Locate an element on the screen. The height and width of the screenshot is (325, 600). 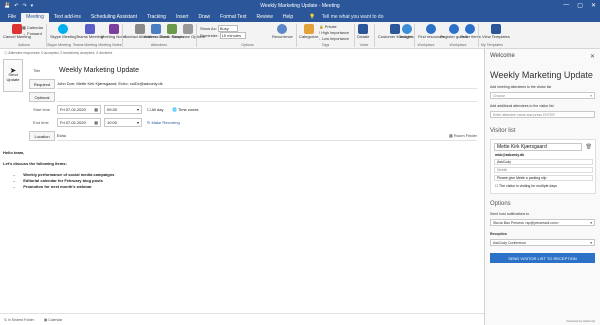
tab-help: Help is located at coordinates (288, 17).